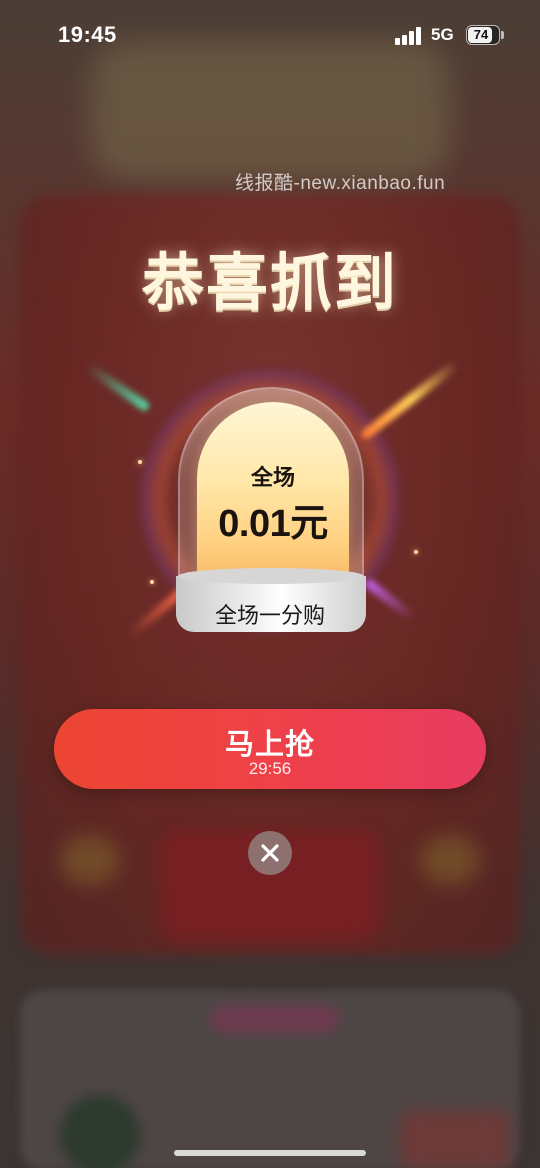  What do you see at coordinates (87, 34) in the screenshot?
I see `status-time: 19:45` at bounding box center [87, 34].